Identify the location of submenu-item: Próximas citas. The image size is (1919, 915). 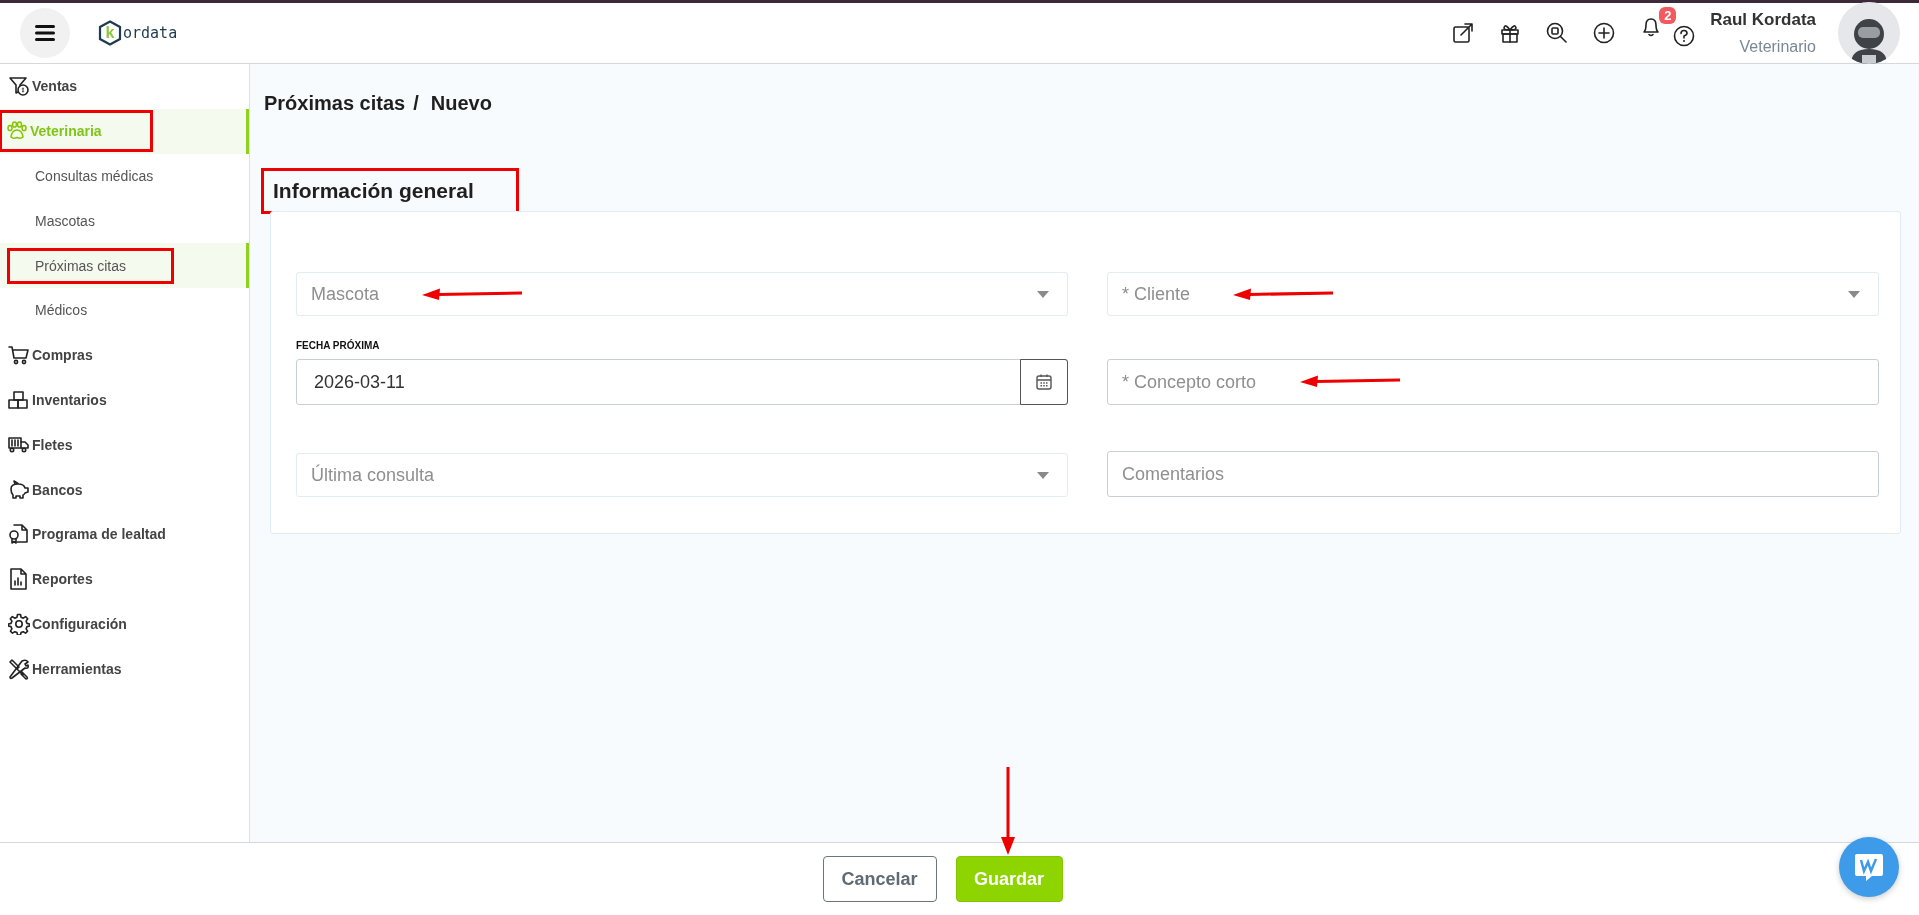
(124, 265).